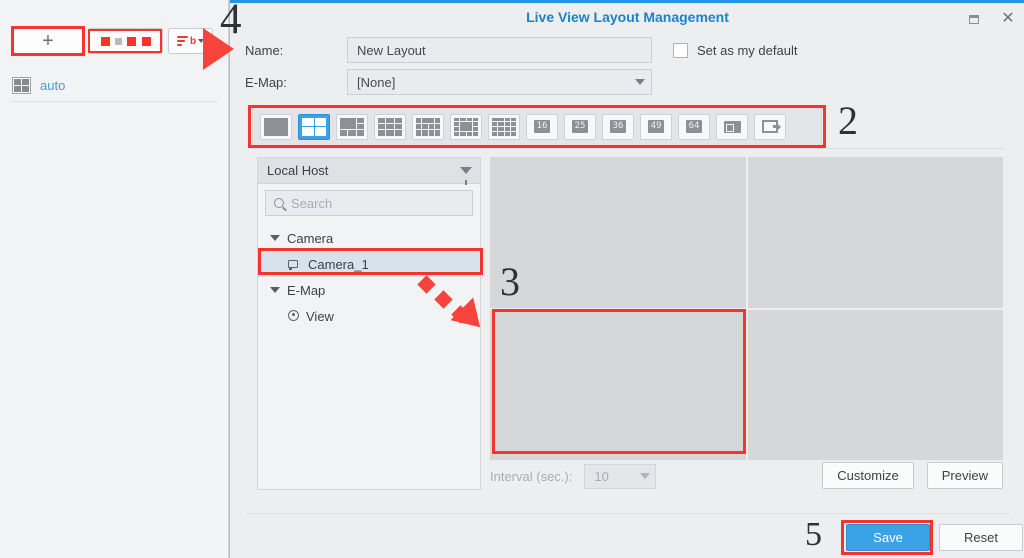 The height and width of the screenshot is (558, 1024). I want to click on set-default-checkbox, so click(680, 50).